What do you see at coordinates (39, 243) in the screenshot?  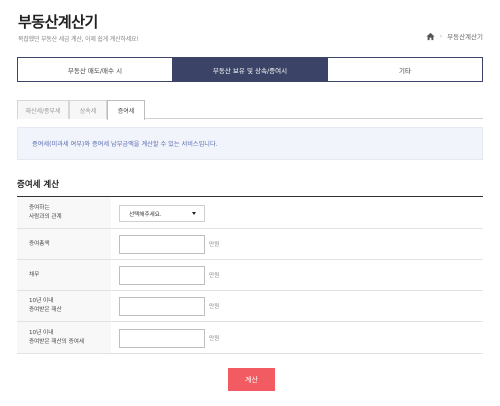 I see `label-line: 증여총액` at bounding box center [39, 243].